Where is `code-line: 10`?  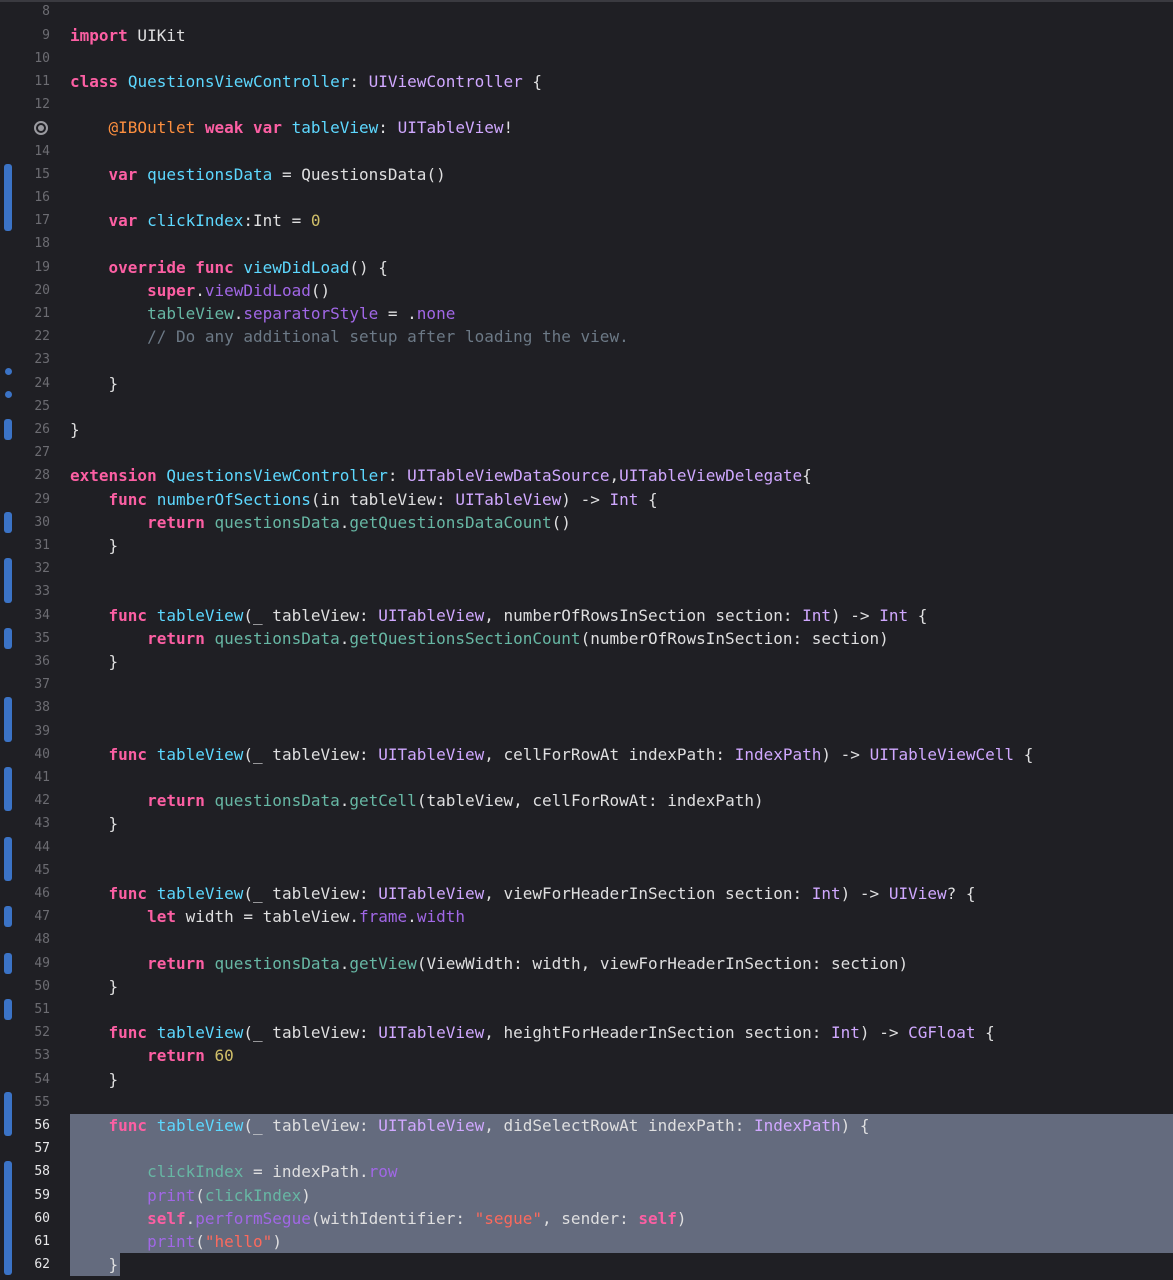
code-line: 10 is located at coordinates (586, 58).